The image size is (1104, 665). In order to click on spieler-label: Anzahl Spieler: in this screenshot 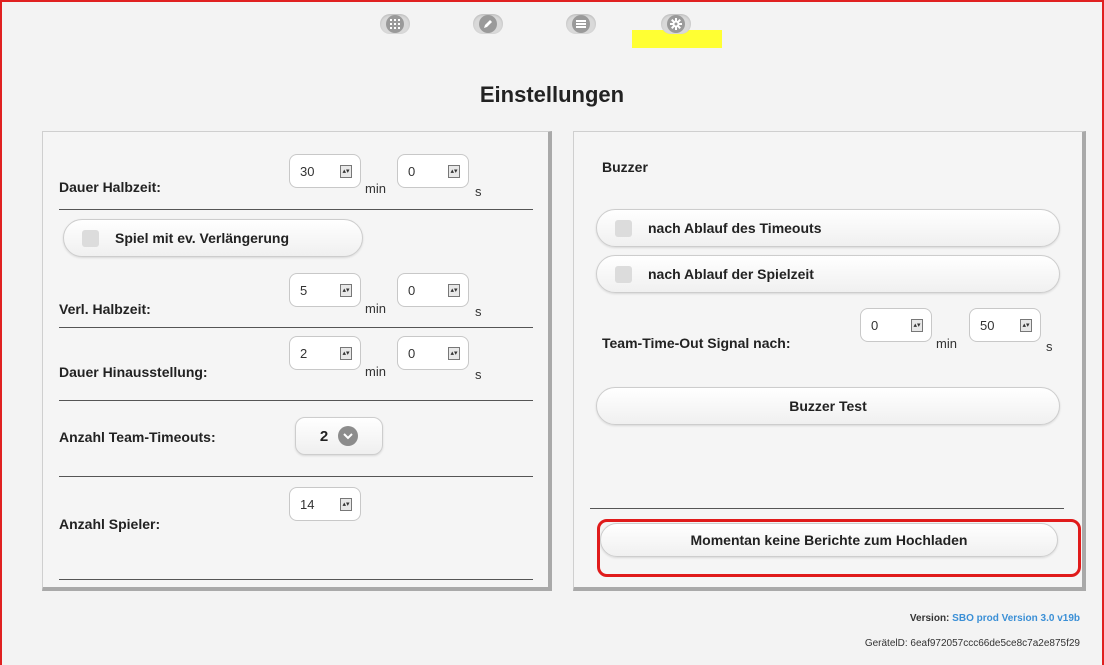, I will do `click(110, 524)`.